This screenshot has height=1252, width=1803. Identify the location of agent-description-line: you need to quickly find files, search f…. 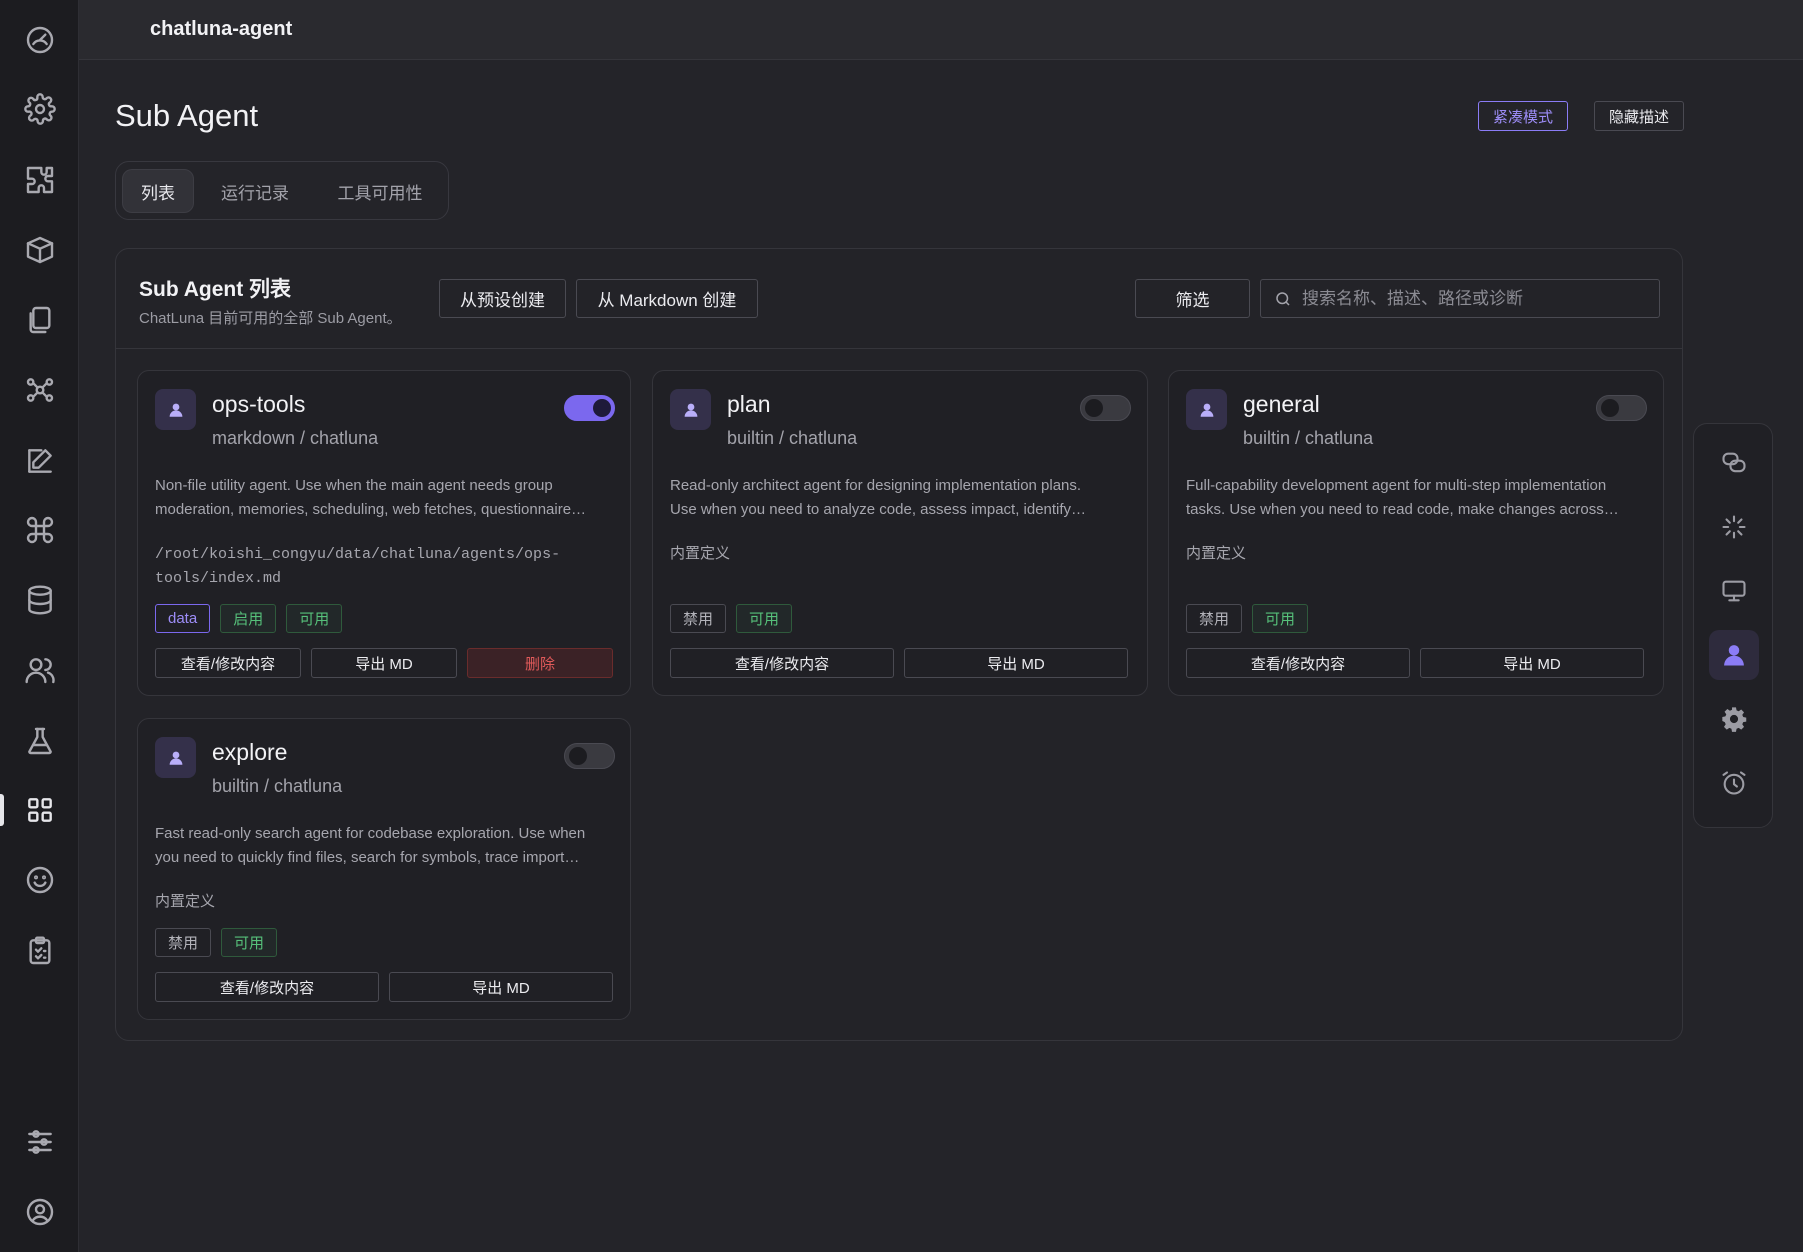
(367, 857).